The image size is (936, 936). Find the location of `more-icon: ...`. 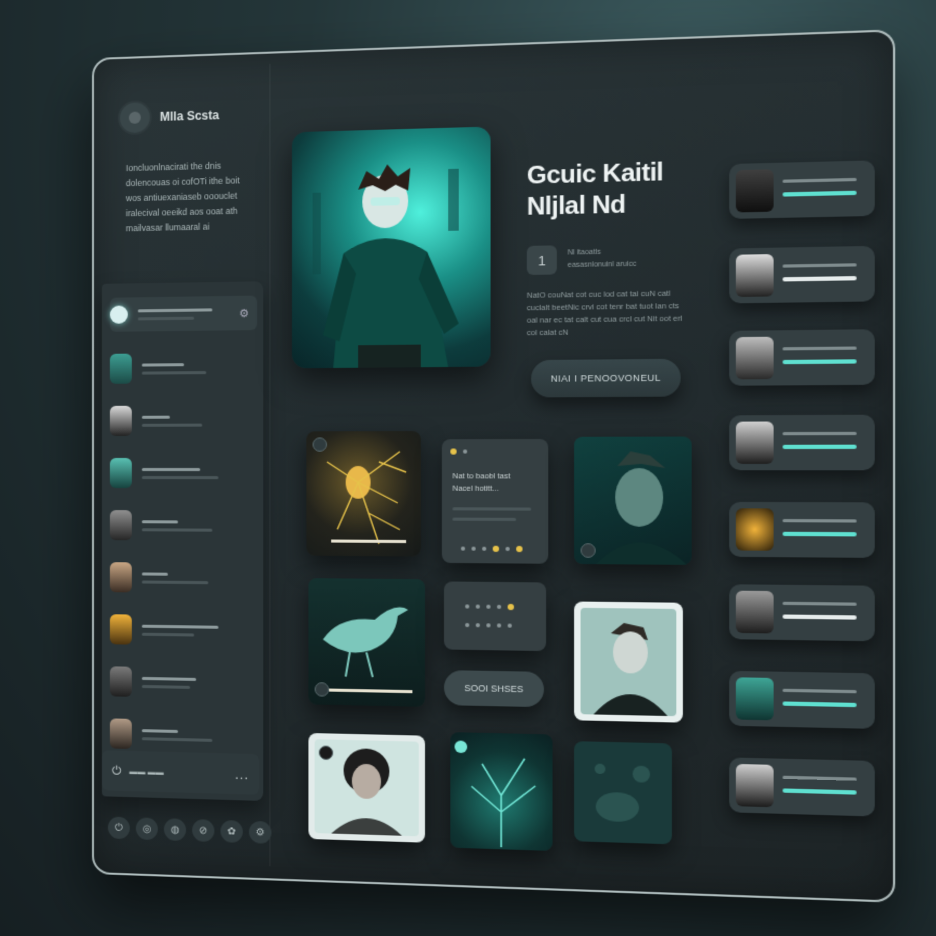

more-icon: ... is located at coordinates (242, 774).